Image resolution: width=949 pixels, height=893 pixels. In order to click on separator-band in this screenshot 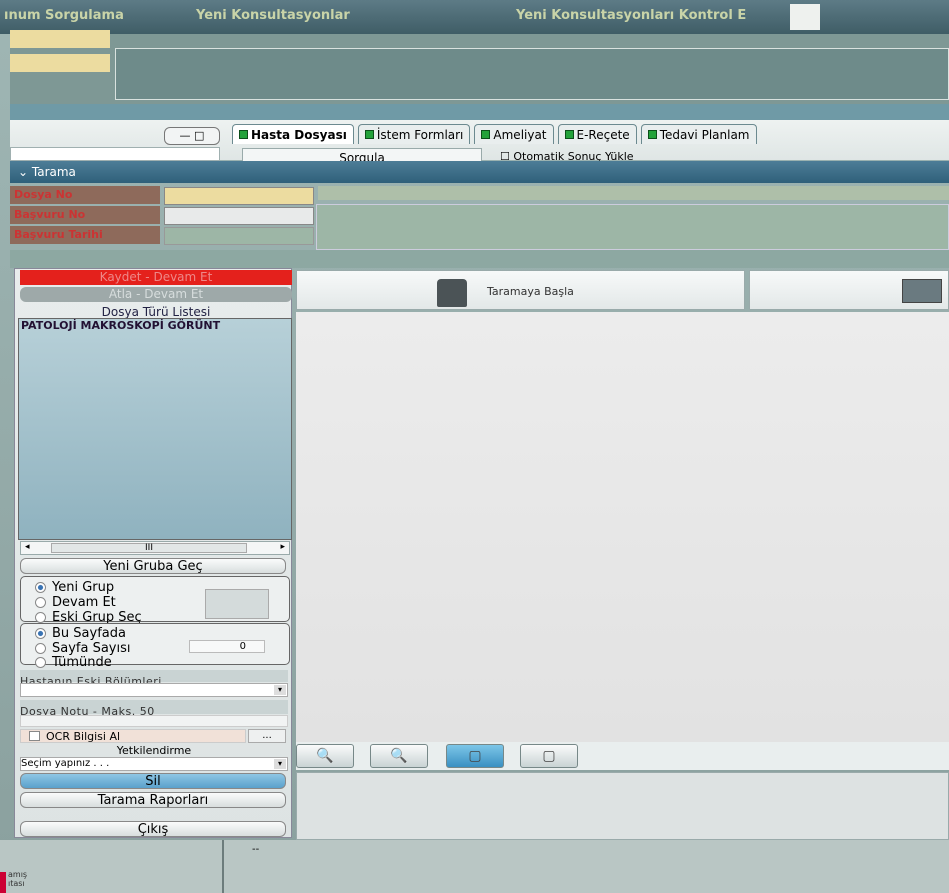, I will do `click(479, 112)`.